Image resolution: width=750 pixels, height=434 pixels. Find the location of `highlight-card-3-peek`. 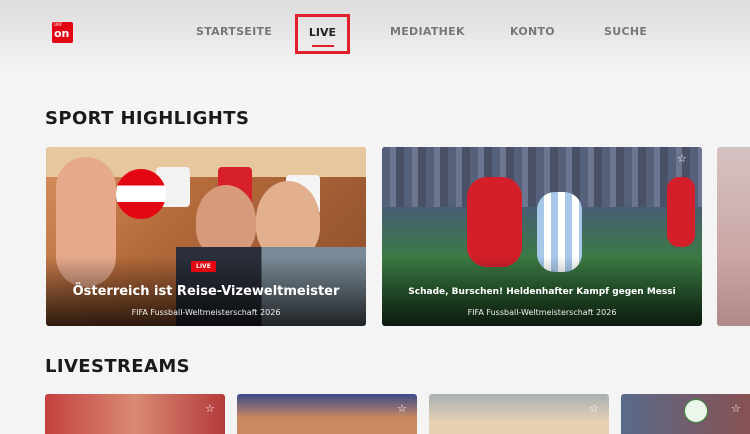

highlight-card-3-peek is located at coordinates (733, 236).